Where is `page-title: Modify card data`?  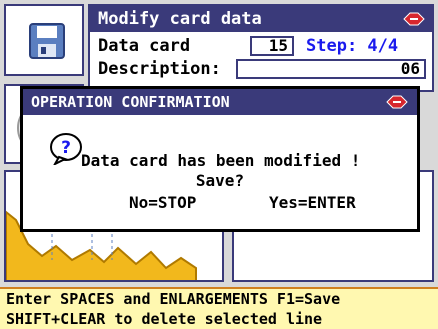
page-title: Modify card data is located at coordinates (261, 19).